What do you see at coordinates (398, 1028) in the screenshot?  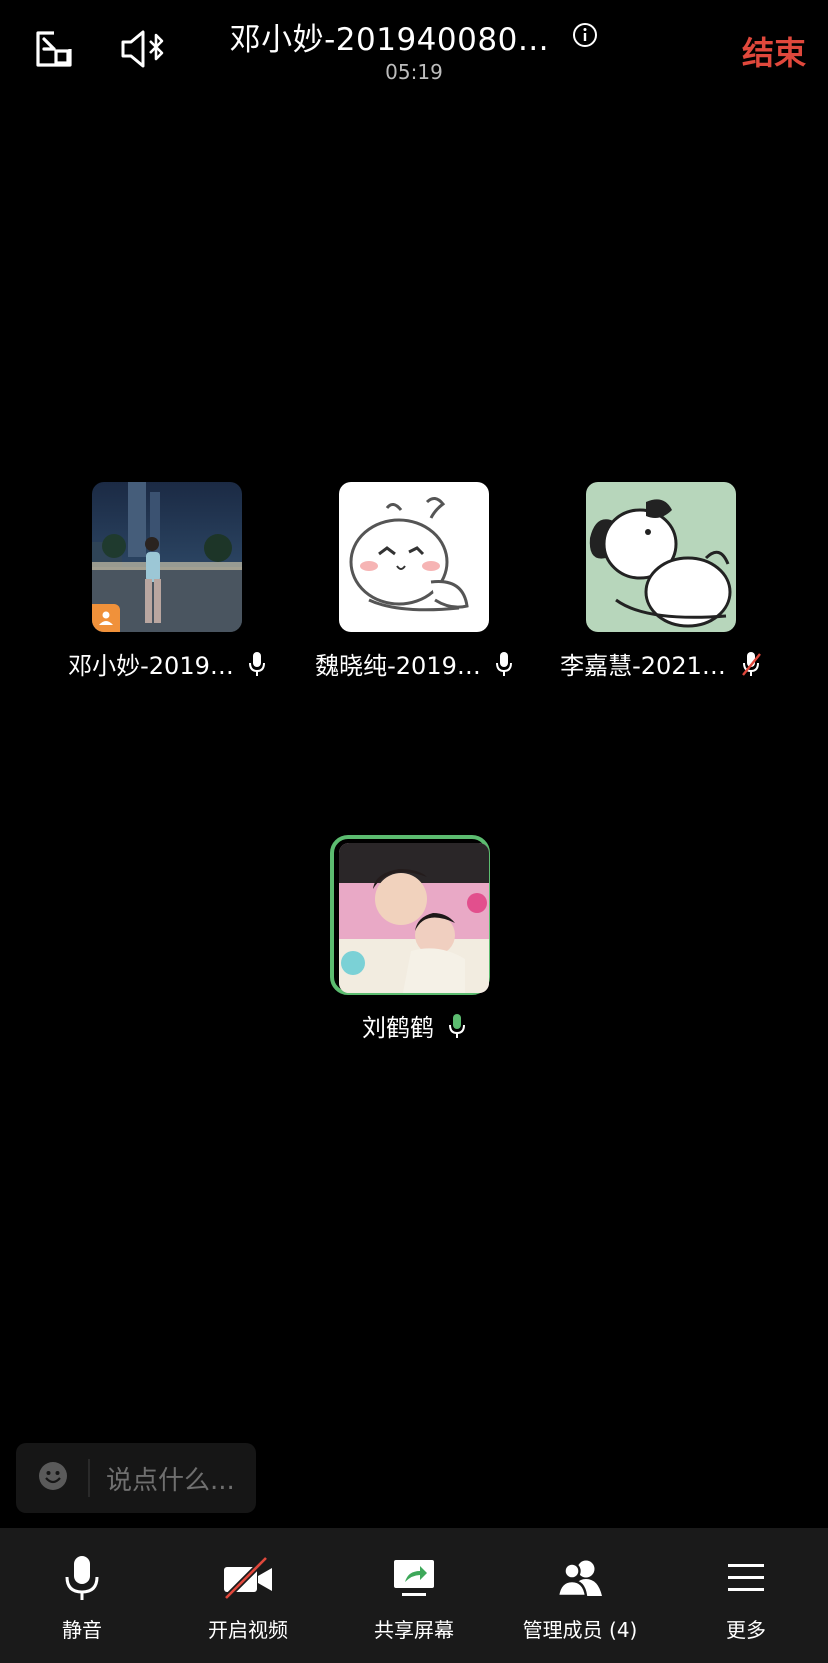 I see `participant-name: 刘鹤鹤` at bounding box center [398, 1028].